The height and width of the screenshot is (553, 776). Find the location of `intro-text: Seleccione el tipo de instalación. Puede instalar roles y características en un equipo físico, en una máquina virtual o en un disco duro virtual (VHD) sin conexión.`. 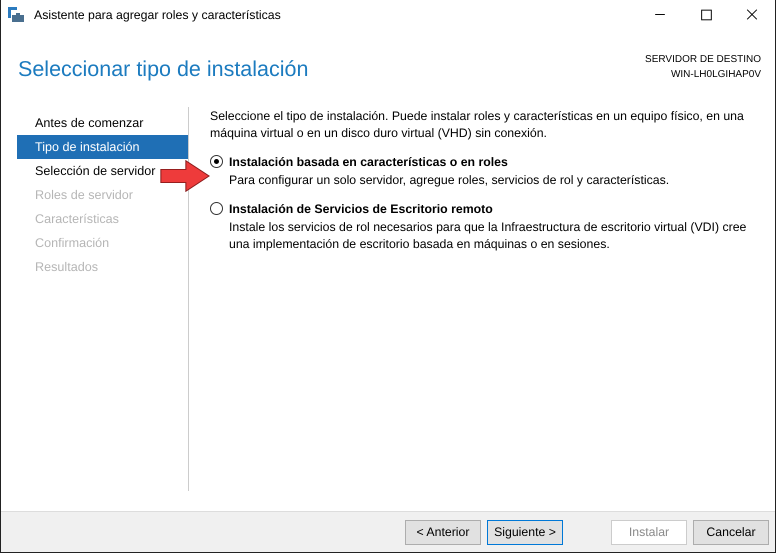

intro-text: Seleccione el tipo de instalación. Puede instalar roles y características en un equipo físico, en una máquina virtual o en un disco duro virtual (VHD) sin conexión. is located at coordinates (477, 125).